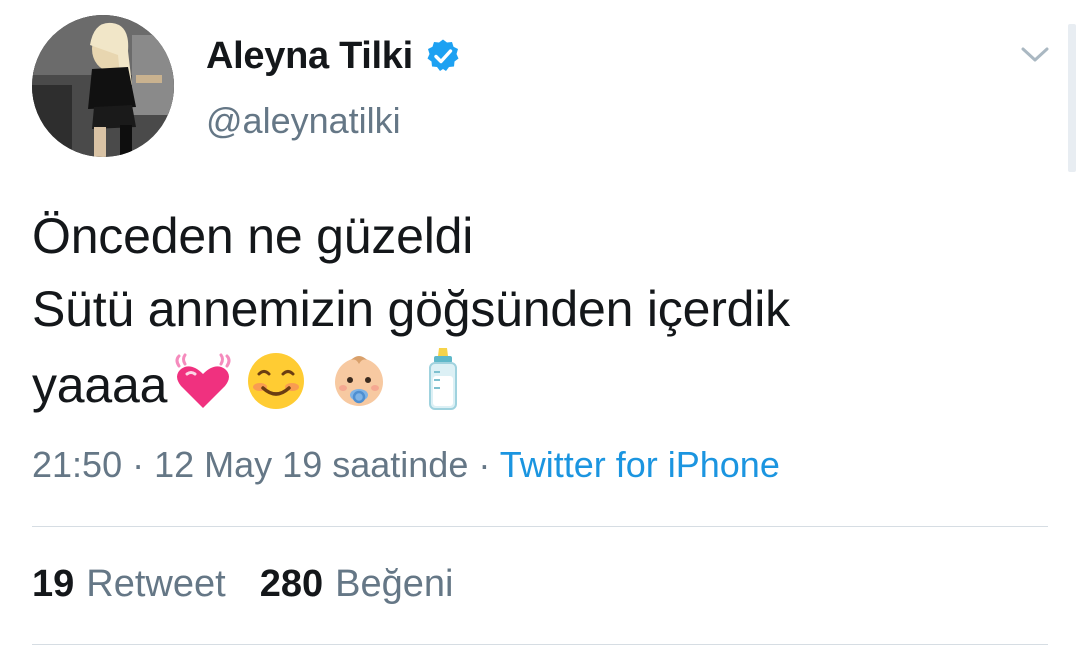  Describe the element at coordinates (394, 584) in the screenshot. I see `like-label: Beğeni` at that location.